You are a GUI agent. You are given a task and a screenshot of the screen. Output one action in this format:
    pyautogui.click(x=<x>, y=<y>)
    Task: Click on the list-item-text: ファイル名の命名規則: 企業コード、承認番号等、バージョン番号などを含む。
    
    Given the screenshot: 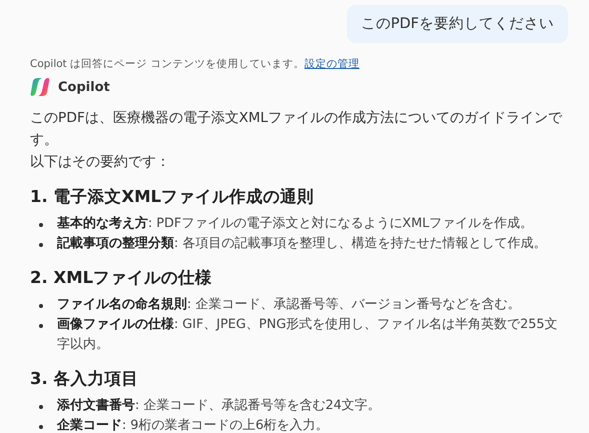 What is the action you would take?
    pyautogui.click(x=288, y=305)
    